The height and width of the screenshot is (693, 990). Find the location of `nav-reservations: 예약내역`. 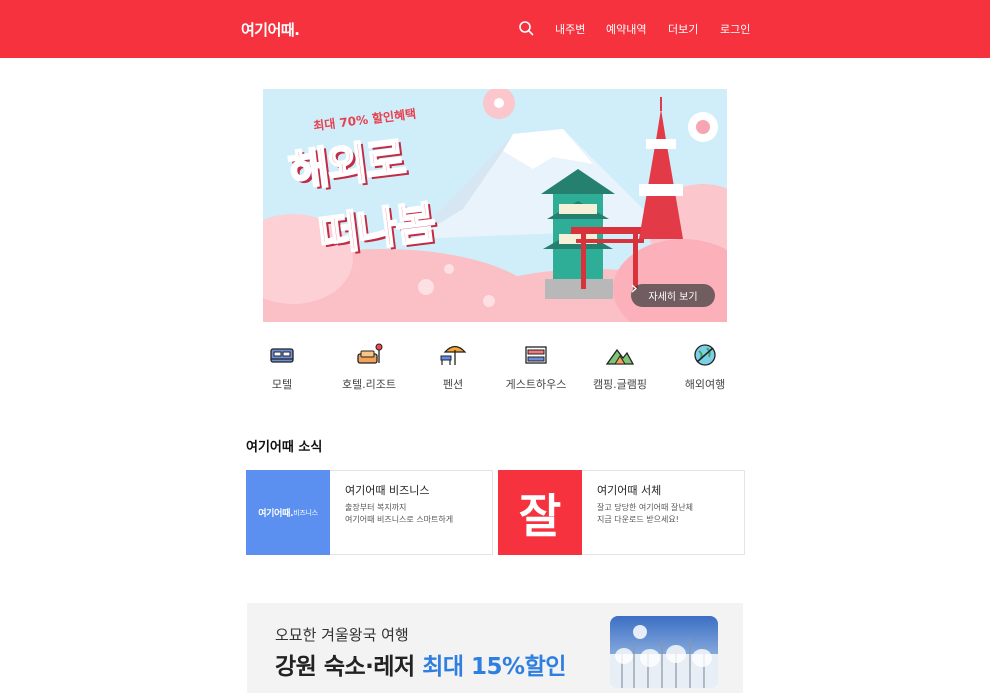

nav-reservations: 예약내역 is located at coordinates (626, 29).